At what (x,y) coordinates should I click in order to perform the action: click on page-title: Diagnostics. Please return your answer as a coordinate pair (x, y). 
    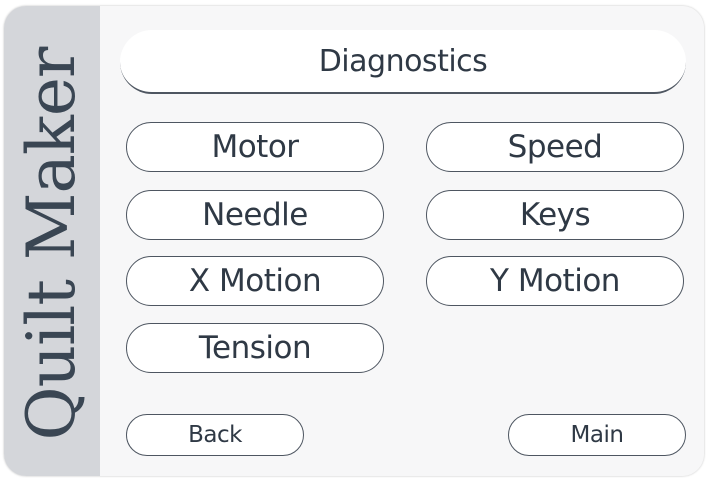
    Looking at the image, I should click on (403, 62).